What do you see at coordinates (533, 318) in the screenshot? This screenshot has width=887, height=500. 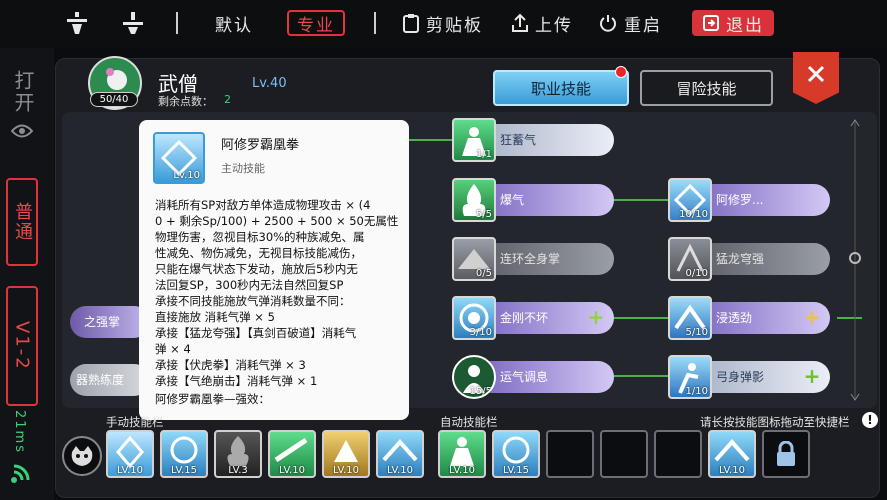 I see `skill-jingang: 金刚不坏 + 3/10` at bounding box center [533, 318].